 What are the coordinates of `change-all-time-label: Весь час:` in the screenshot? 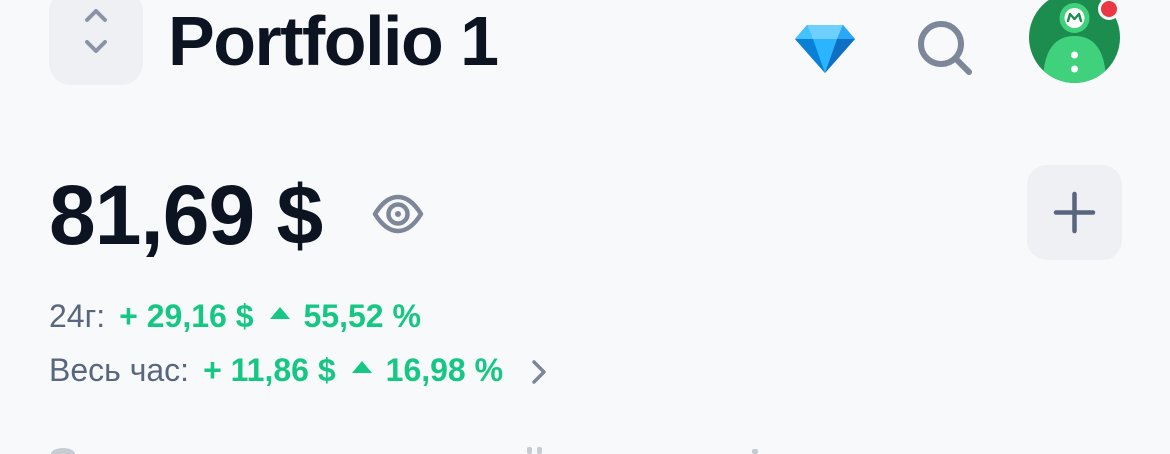 It's located at (119, 370).